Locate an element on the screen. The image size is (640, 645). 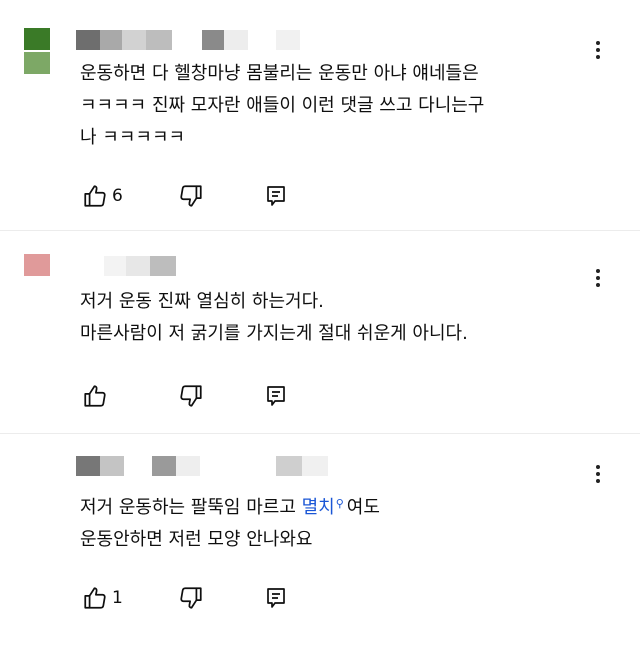
comment-actions is located at coordinates (212, 396).